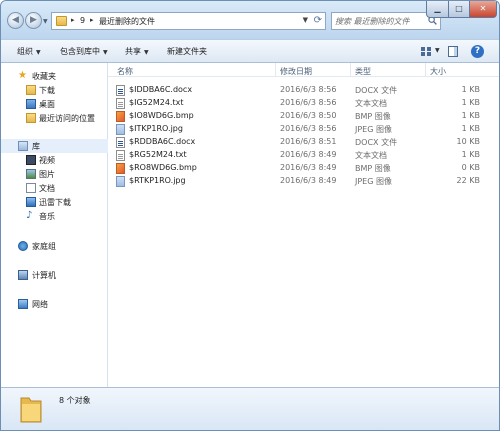  Describe the element at coordinates (373, 129) in the screenshot. I see `file-type: JPEG 图像` at that location.